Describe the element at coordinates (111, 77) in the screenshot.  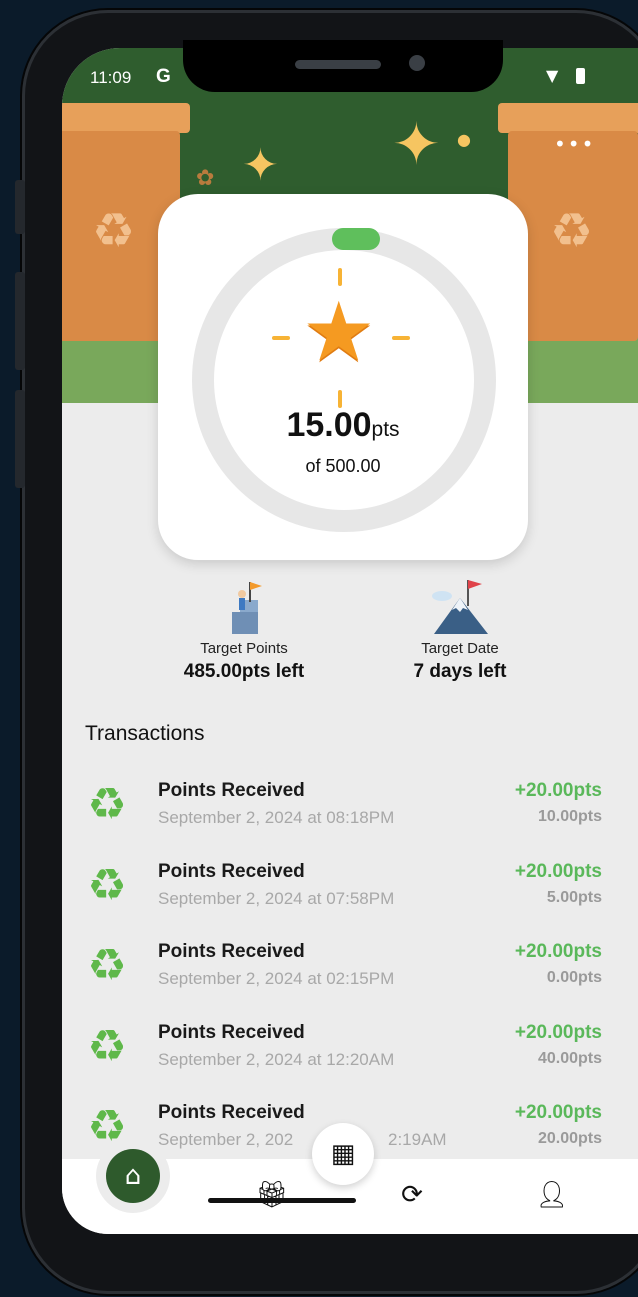
I see `status-time: 11:09` at that location.